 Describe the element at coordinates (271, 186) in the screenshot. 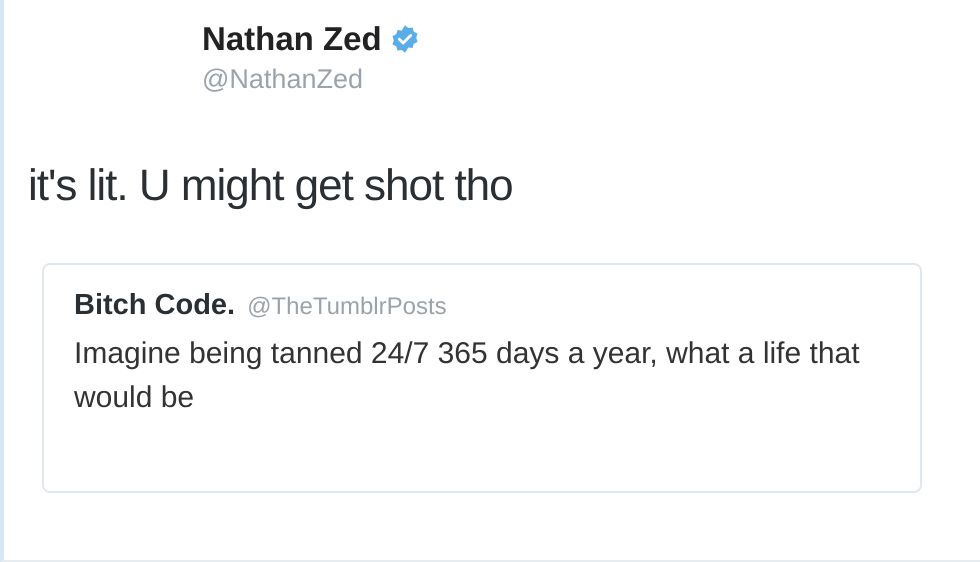

I see `tweet-text: it's lit. U might get shot tho` at that location.